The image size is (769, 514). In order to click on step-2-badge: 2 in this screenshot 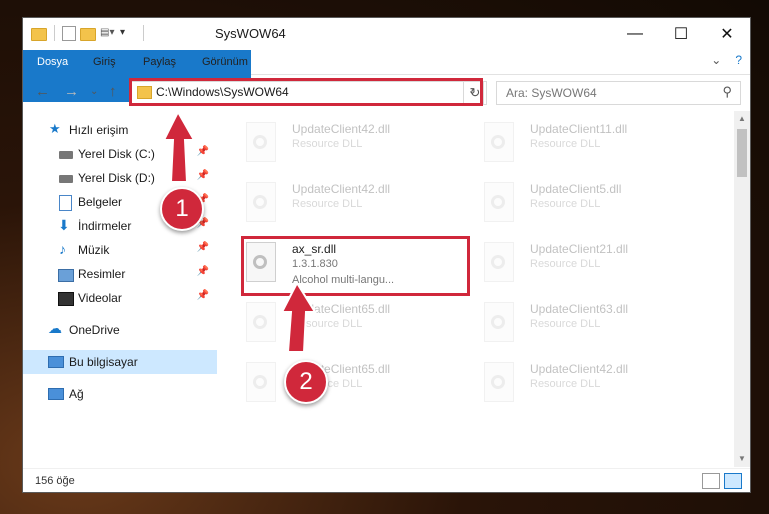, I will do `click(306, 382)`.